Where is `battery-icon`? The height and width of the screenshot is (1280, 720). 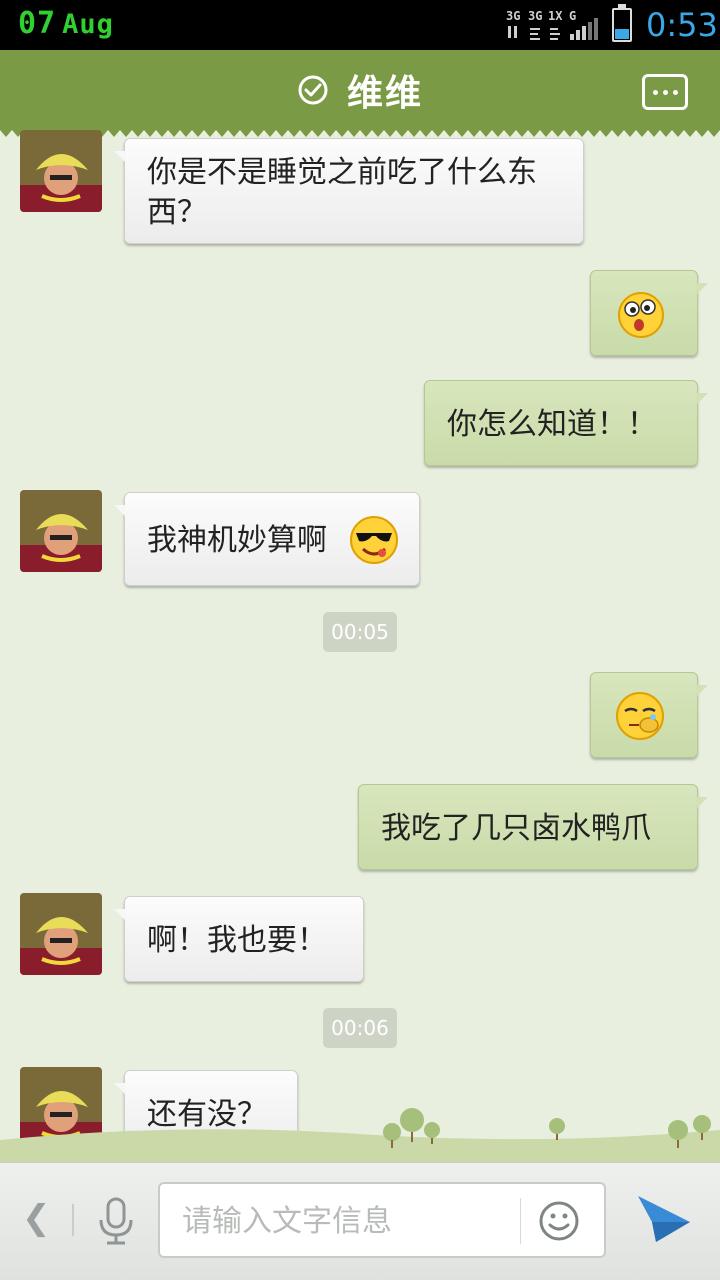
battery-icon is located at coordinates (622, 23).